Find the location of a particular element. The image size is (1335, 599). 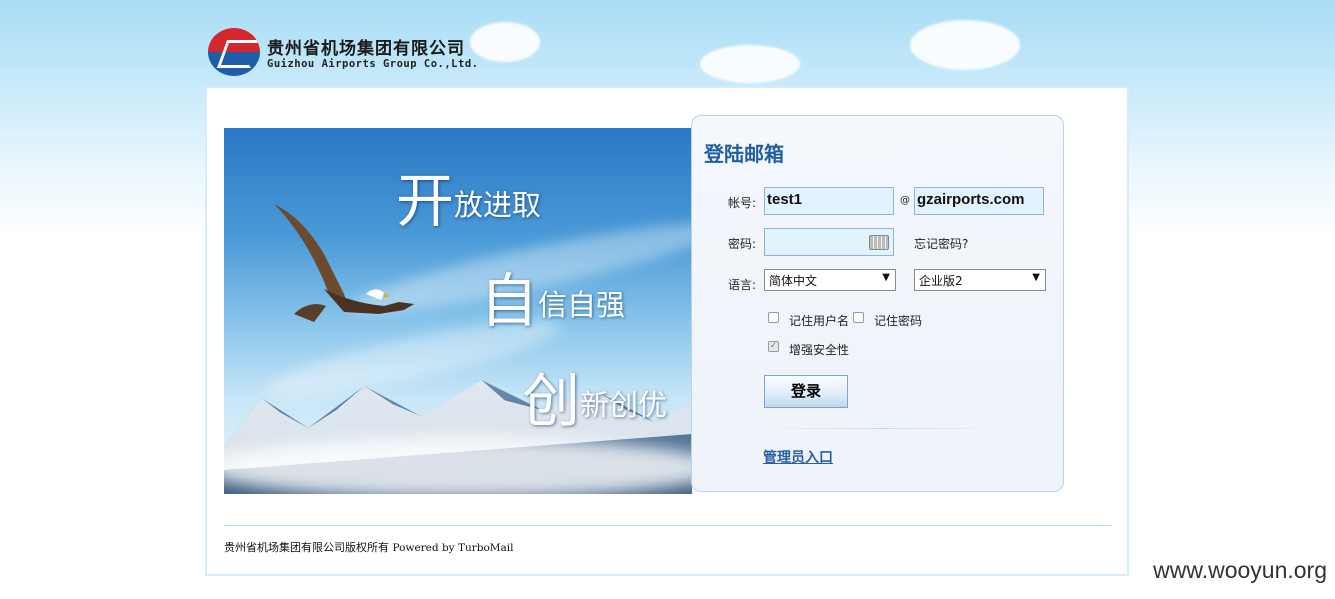

admin-entry-link: 管理员入口 is located at coordinates (798, 457).